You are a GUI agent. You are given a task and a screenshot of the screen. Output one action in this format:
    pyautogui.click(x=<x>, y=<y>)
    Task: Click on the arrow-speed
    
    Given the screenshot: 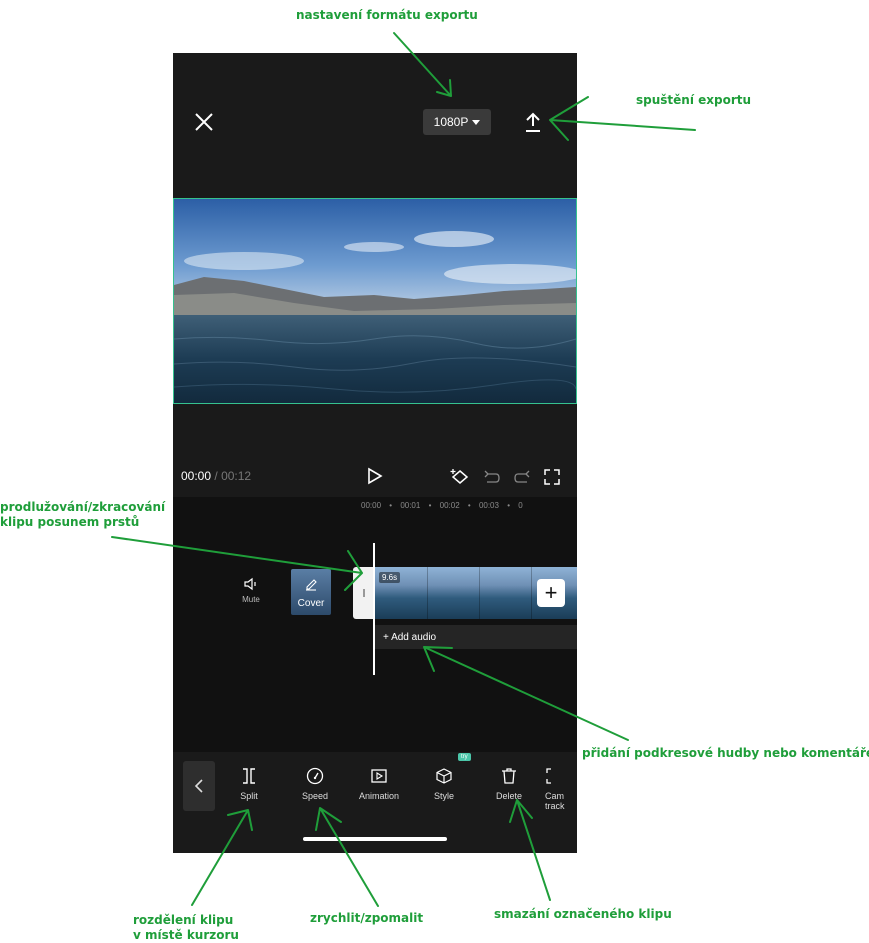 What is the action you would take?
    pyautogui.click(x=347, y=857)
    